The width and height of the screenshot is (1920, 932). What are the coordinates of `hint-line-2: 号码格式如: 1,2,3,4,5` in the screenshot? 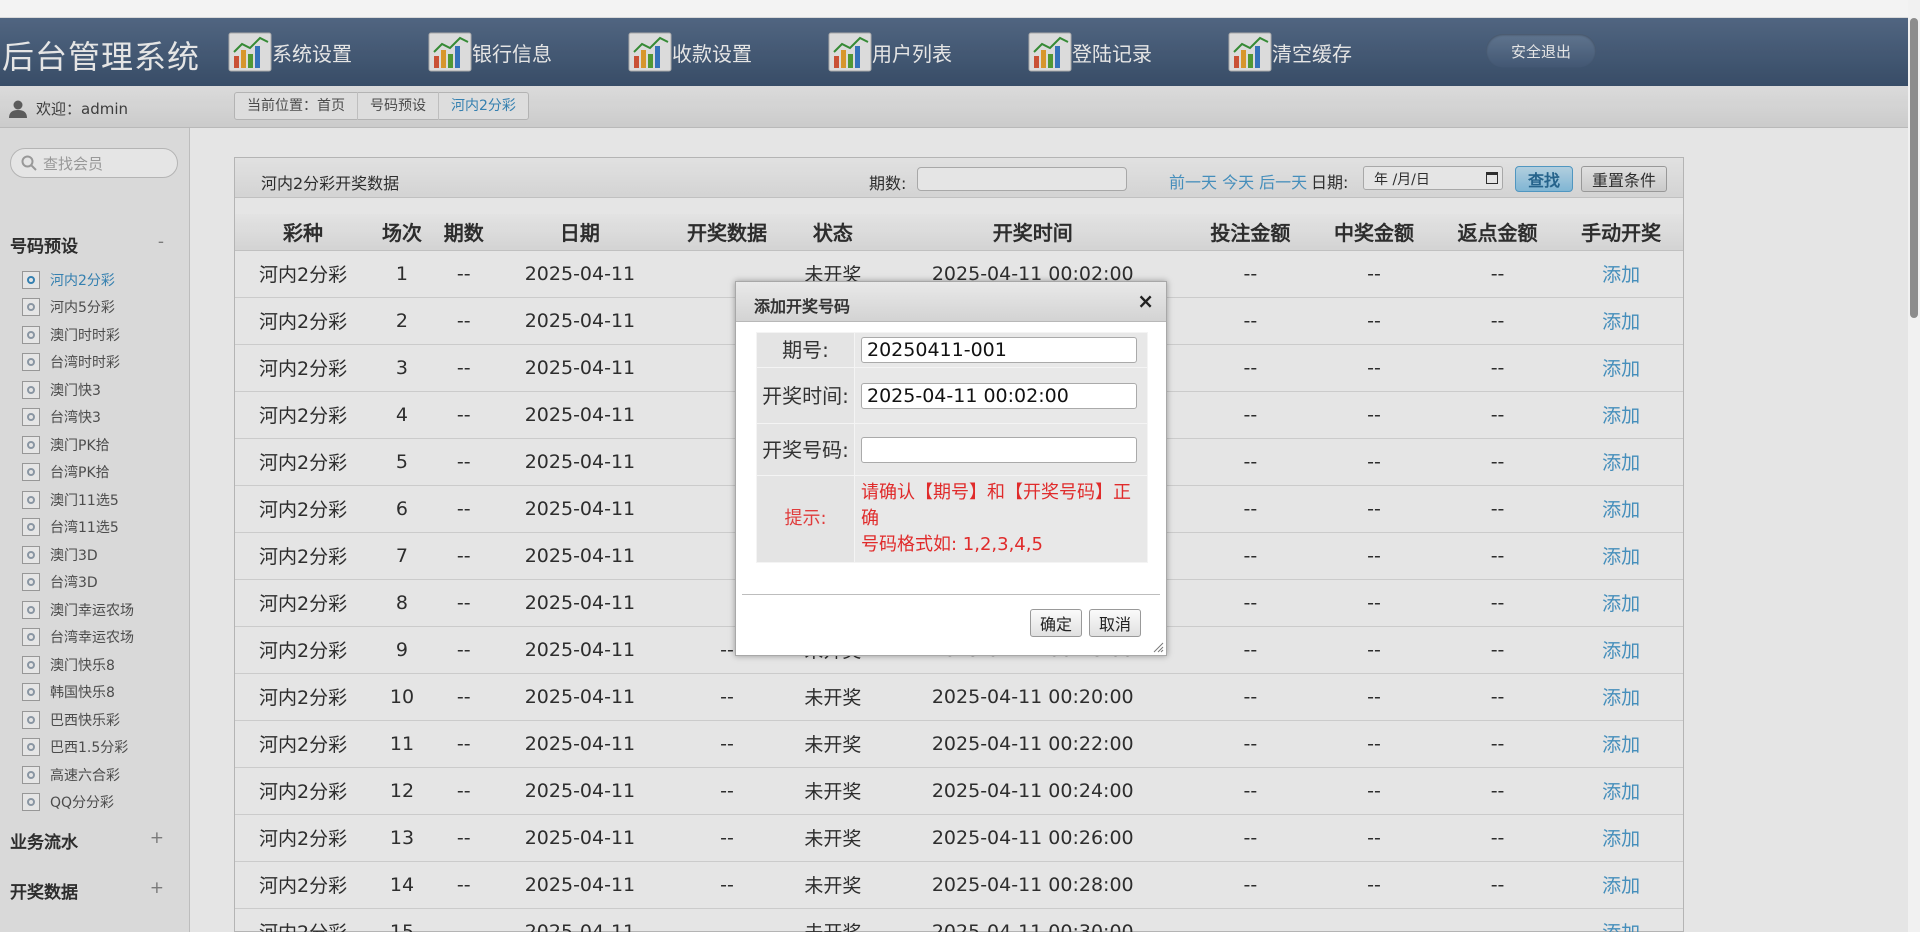 It's located at (952, 544).